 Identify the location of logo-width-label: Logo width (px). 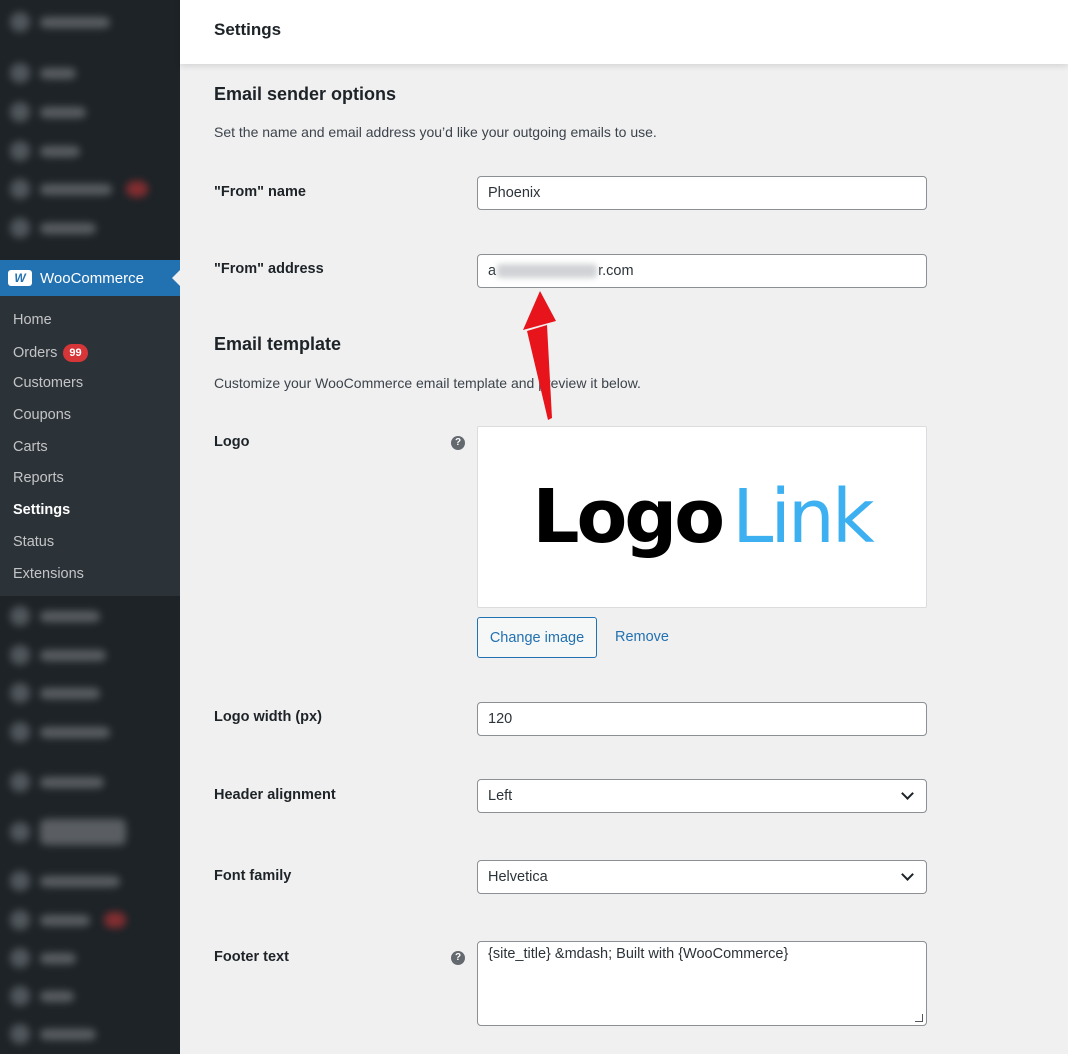
(268, 717).